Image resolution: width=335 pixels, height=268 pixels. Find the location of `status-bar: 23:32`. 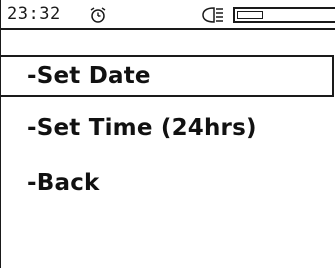

status-bar: 23:32 is located at coordinates (168, 15).